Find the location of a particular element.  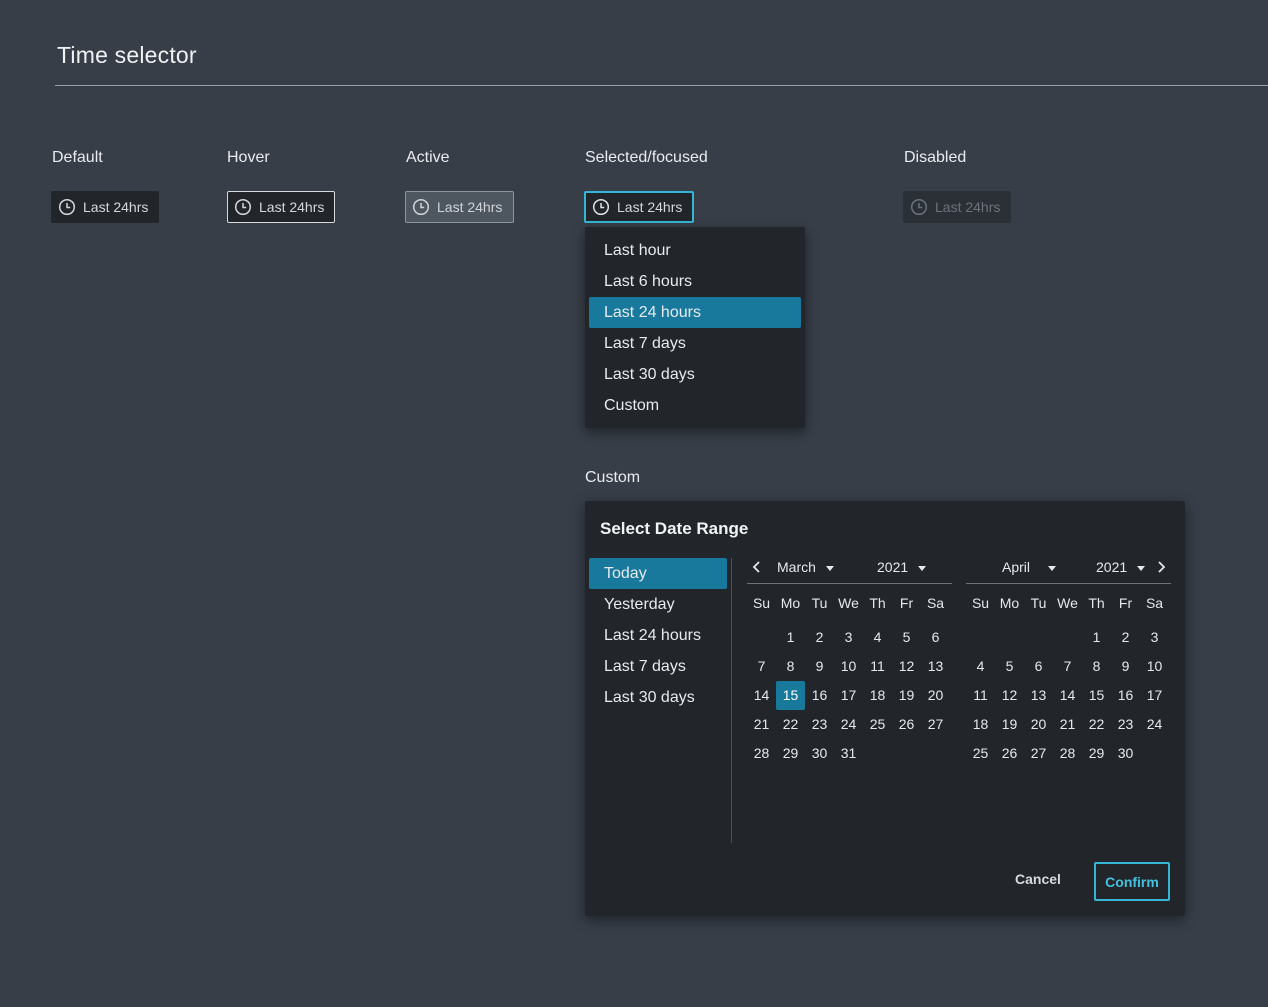

calendar-day: 15 is located at coordinates (1096, 695).